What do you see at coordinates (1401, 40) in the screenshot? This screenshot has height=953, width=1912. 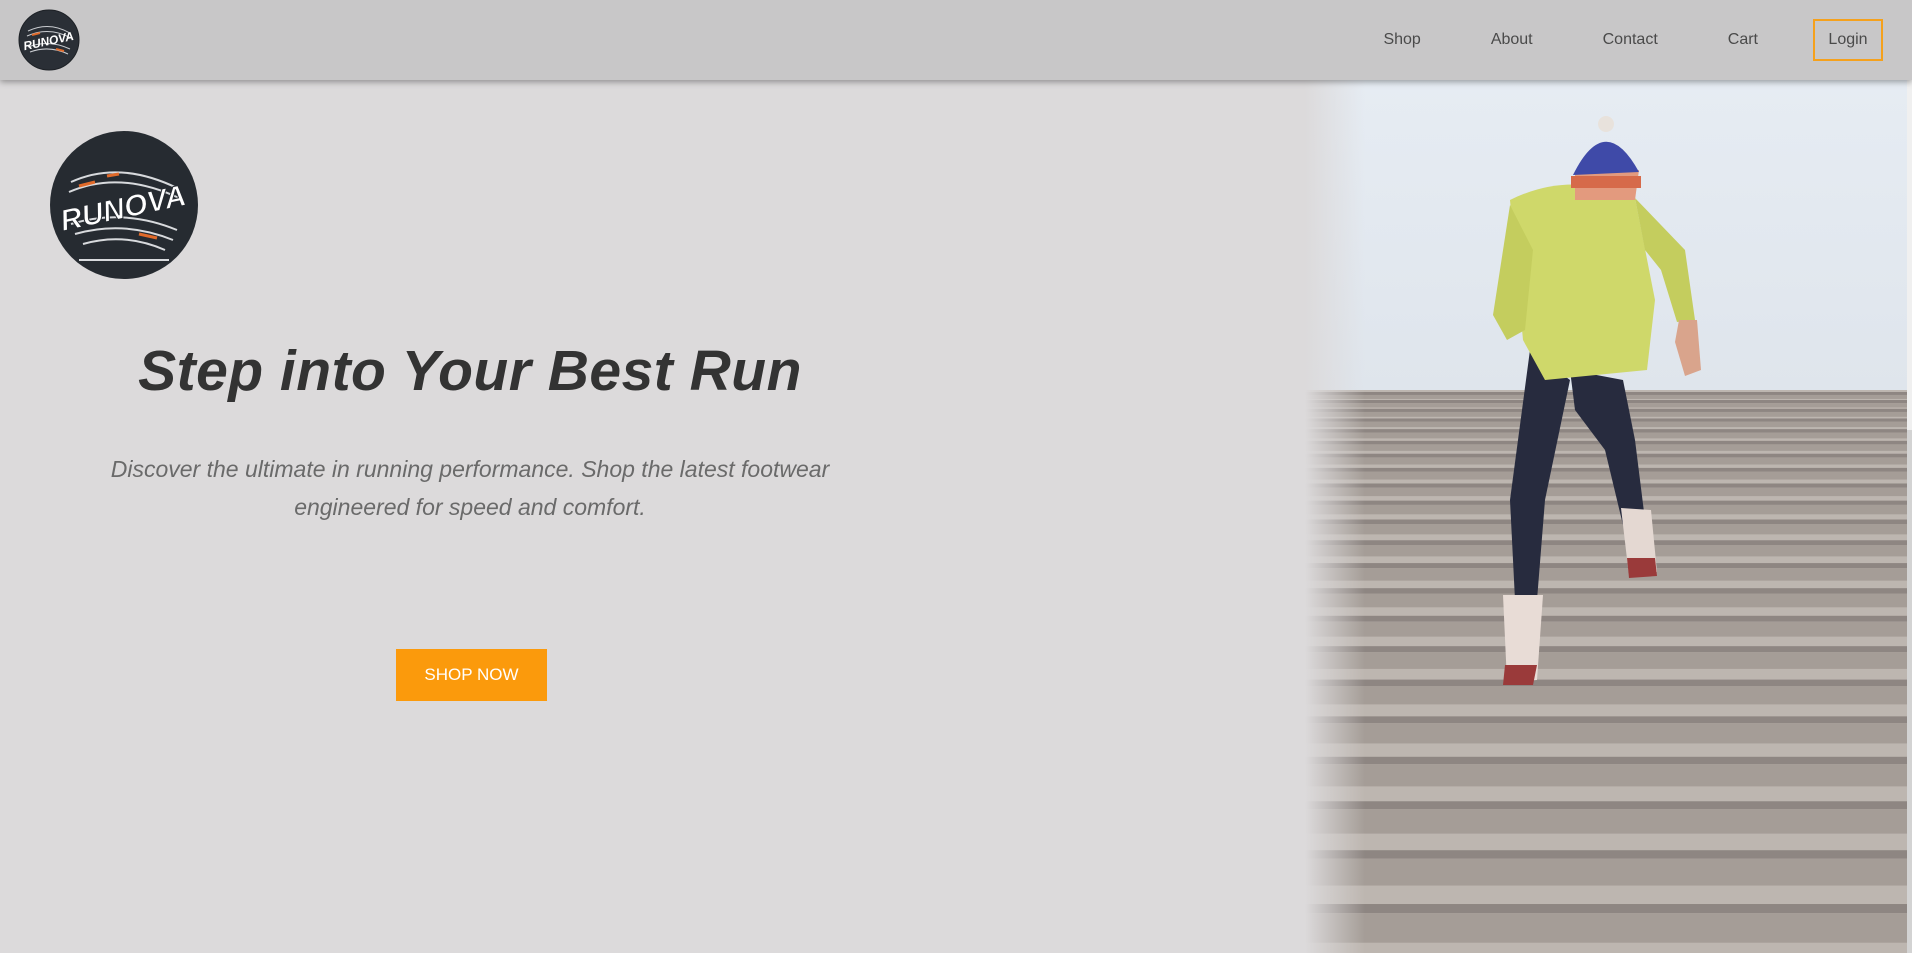 I see `nav-link-shop: Shop` at bounding box center [1401, 40].